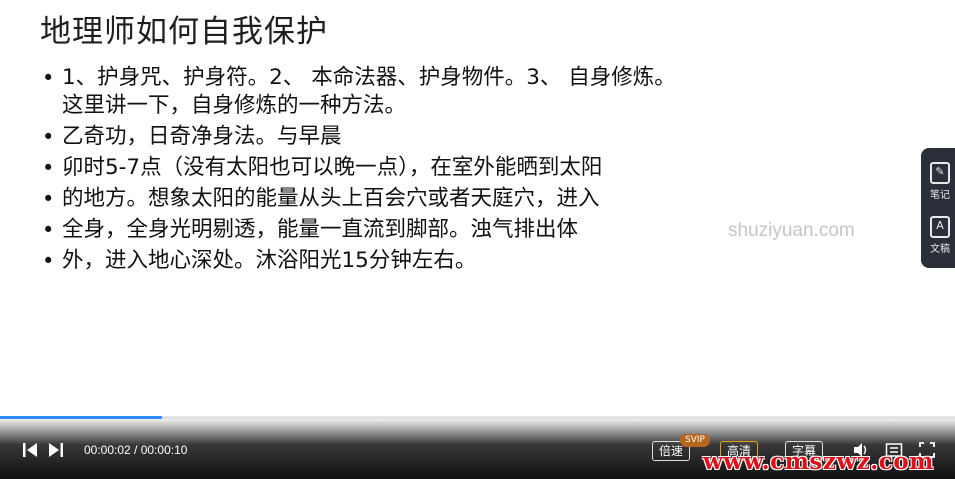 The height and width of the screenshot is (479, 955). What do you see at coordinates (56, 450) in the screenshot?
I see `next-button` at bounding box center [56, 450].